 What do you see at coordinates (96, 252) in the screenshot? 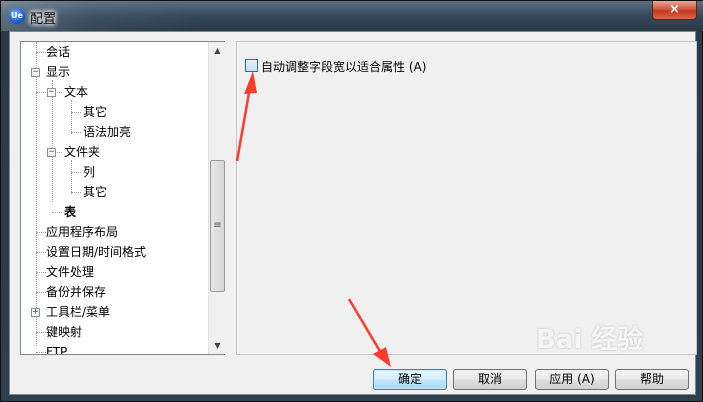
I see `tree-item-datetime-format: 设置日期/时间格式` at bounding box center [96, 252].